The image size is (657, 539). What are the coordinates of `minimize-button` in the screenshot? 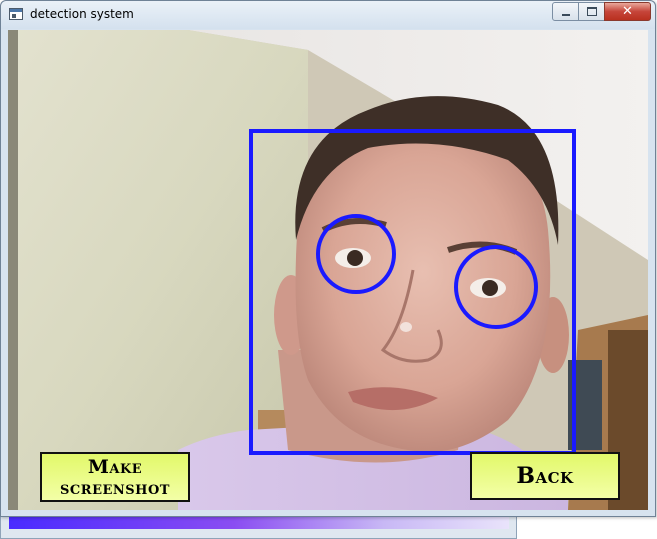 It's located at (565, 11).